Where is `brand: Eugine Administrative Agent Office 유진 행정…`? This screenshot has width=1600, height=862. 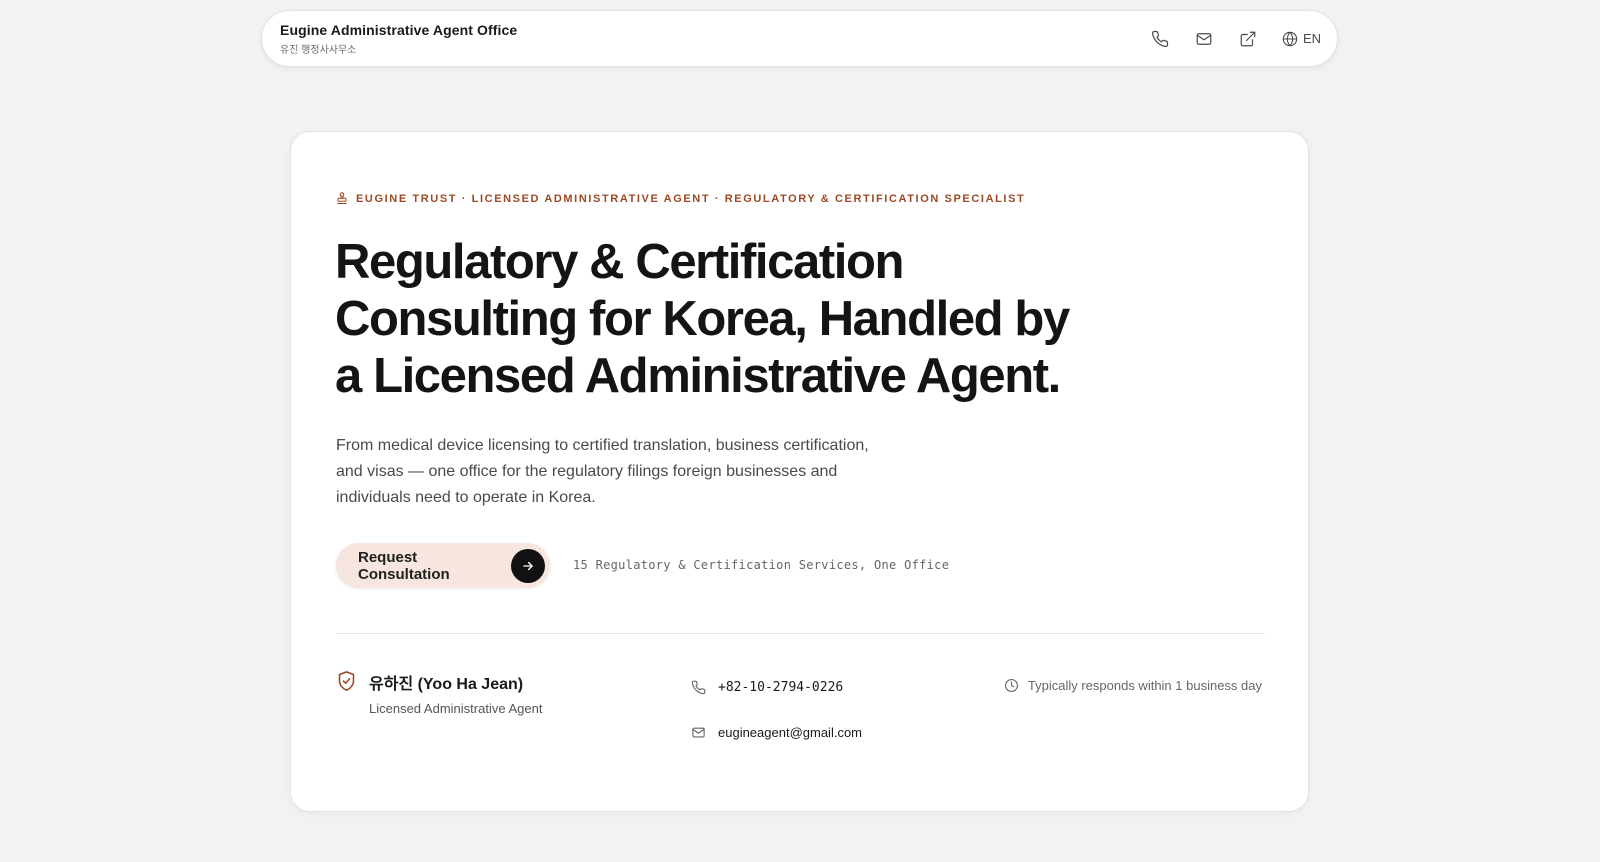
brand: Eugine Administrative Agent Office 유진 행정… is located at coordinates (398, 39).